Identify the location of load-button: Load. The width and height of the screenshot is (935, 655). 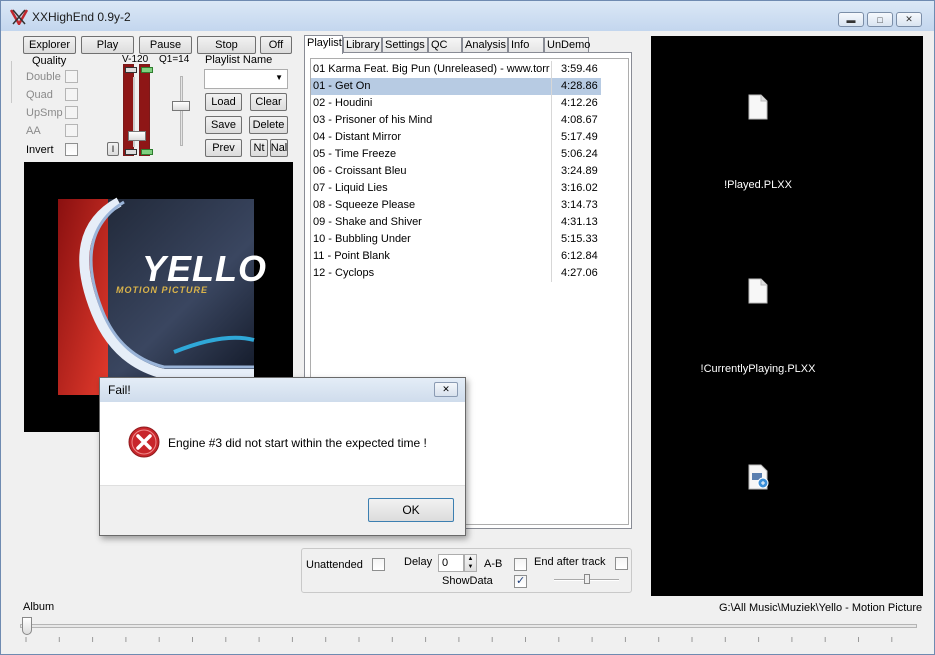
(223, 102).